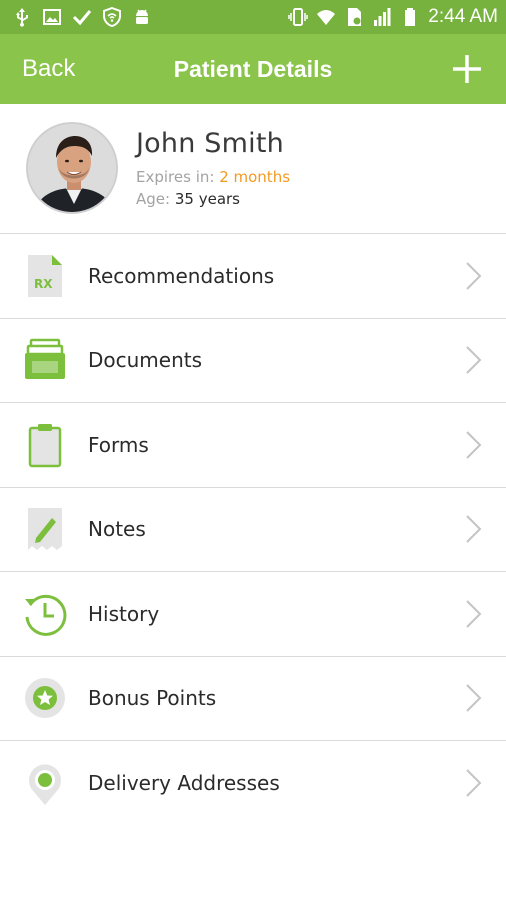  I want to click on expires-value: 2 months, so click(255, 177).